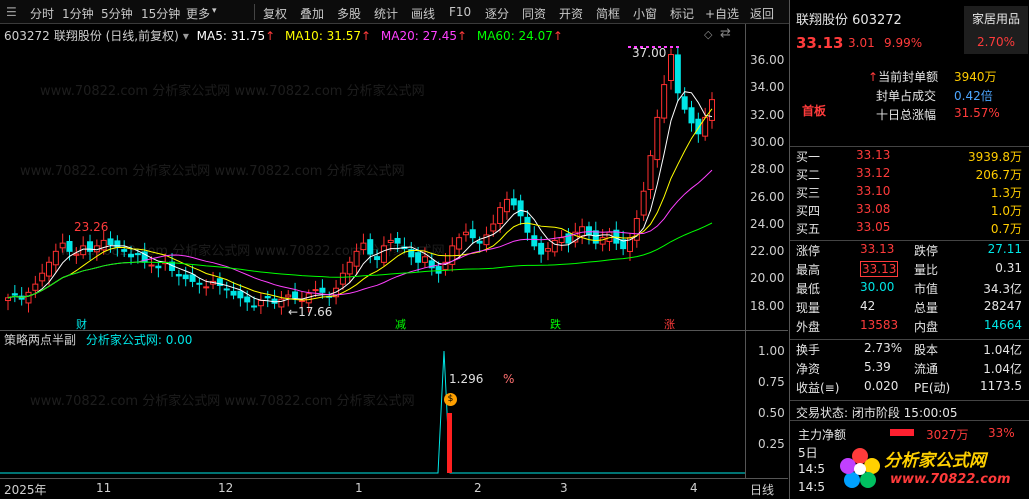  What do you see at coordinates (762, 489) in the screenshot?
I see `period-label: 日线` at bounding box center [762, 489].